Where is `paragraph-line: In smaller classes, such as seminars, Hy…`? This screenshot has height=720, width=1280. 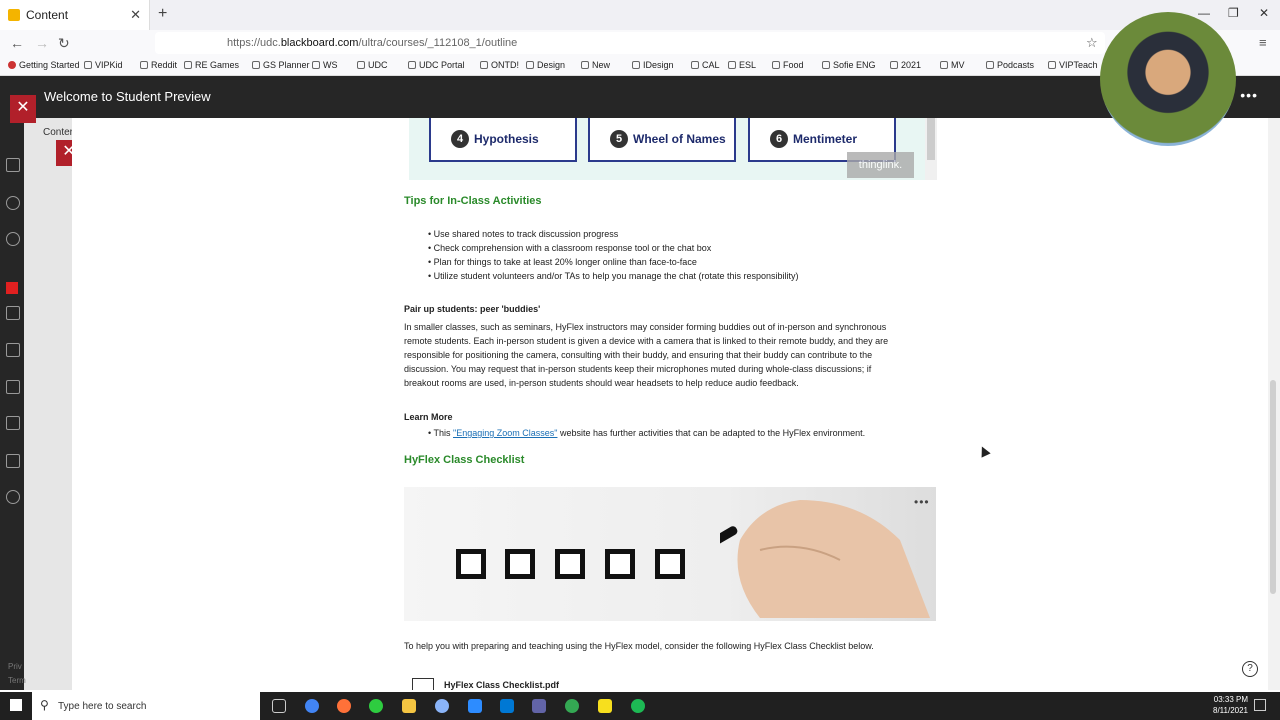 paragraph-line: In smaller classes, such as seminars, Hy… is located at coordinates (645, 327).